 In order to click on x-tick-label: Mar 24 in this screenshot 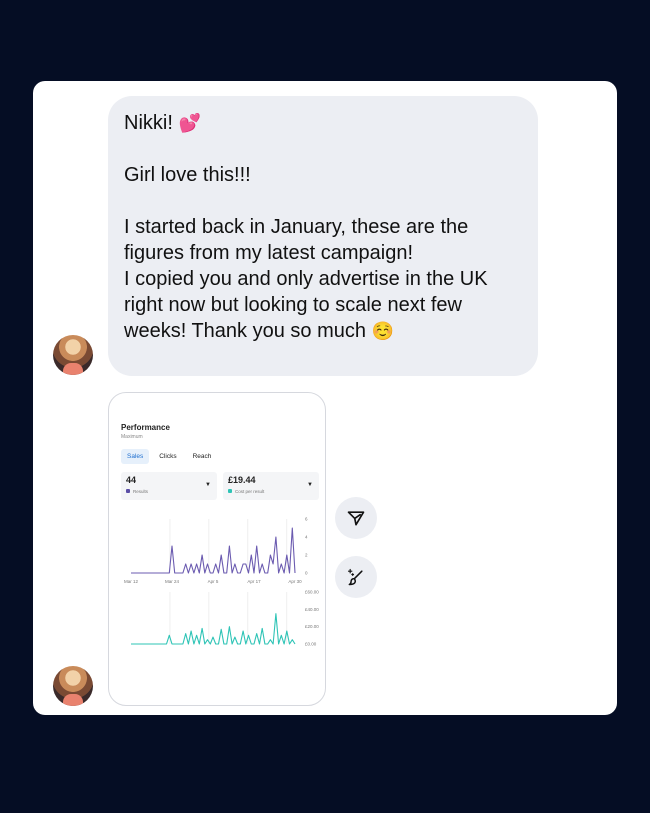, I will do `click(172, 581)`.